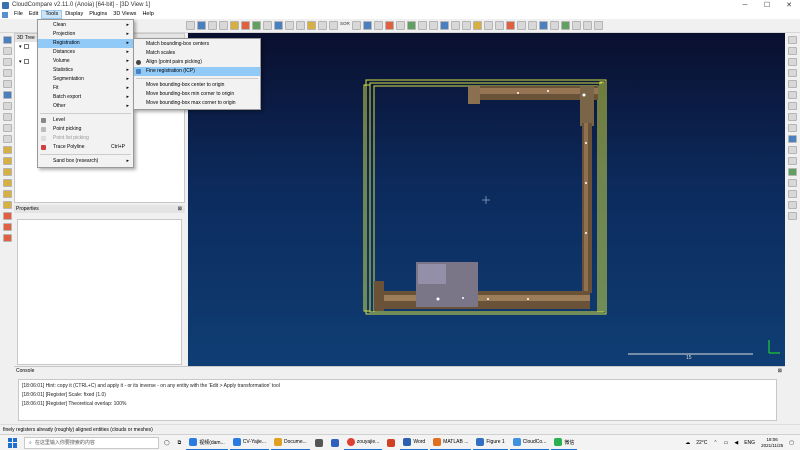  What do you see at coordinates (767, 5) in the screenshot?
I see `maximize-button: ☐` at bounding box center [767, 5].